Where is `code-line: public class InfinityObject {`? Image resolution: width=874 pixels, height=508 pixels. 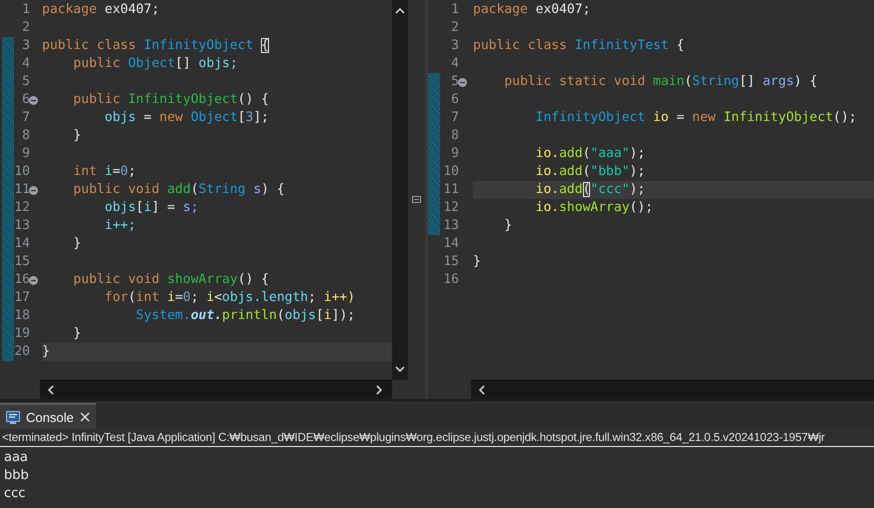 code-line: public class InfinityObject { is located at coordinates (156, 46).